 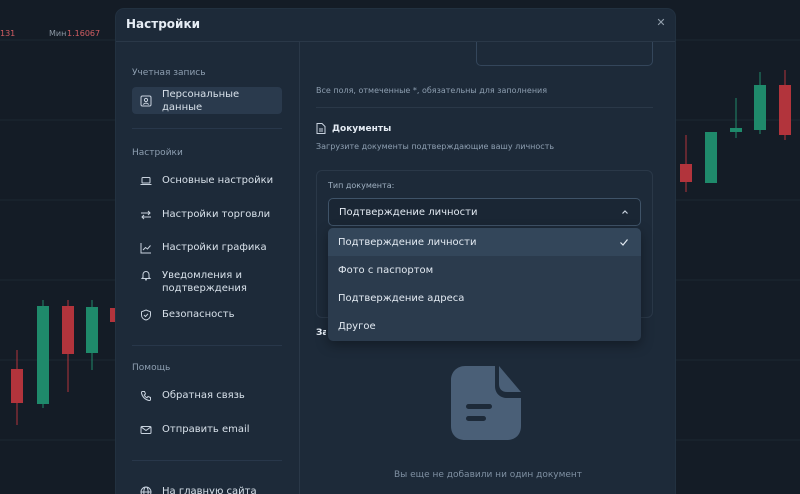 I want to click on sidebar-item-personal-data: Персональные данные, so click(x=207, y=100).